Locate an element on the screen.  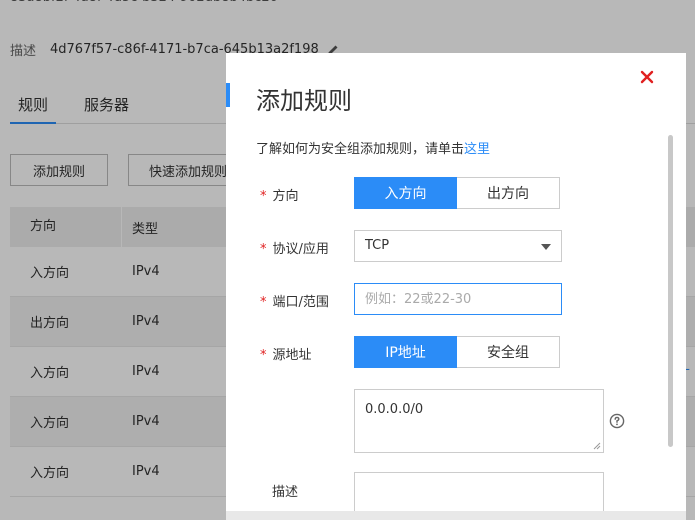
port-label-text: 端口/范围 is located at coordinates (300, 302).